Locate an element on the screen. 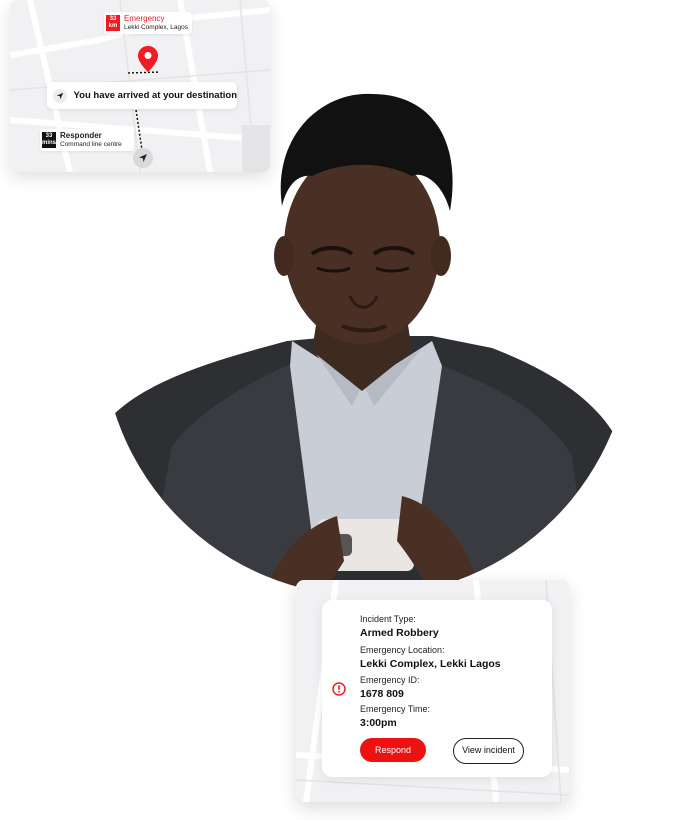 This screenshot has height=820, width=689. incident-type-field: Incident Type: Armed Robbery is located at coordinates (399, 626).